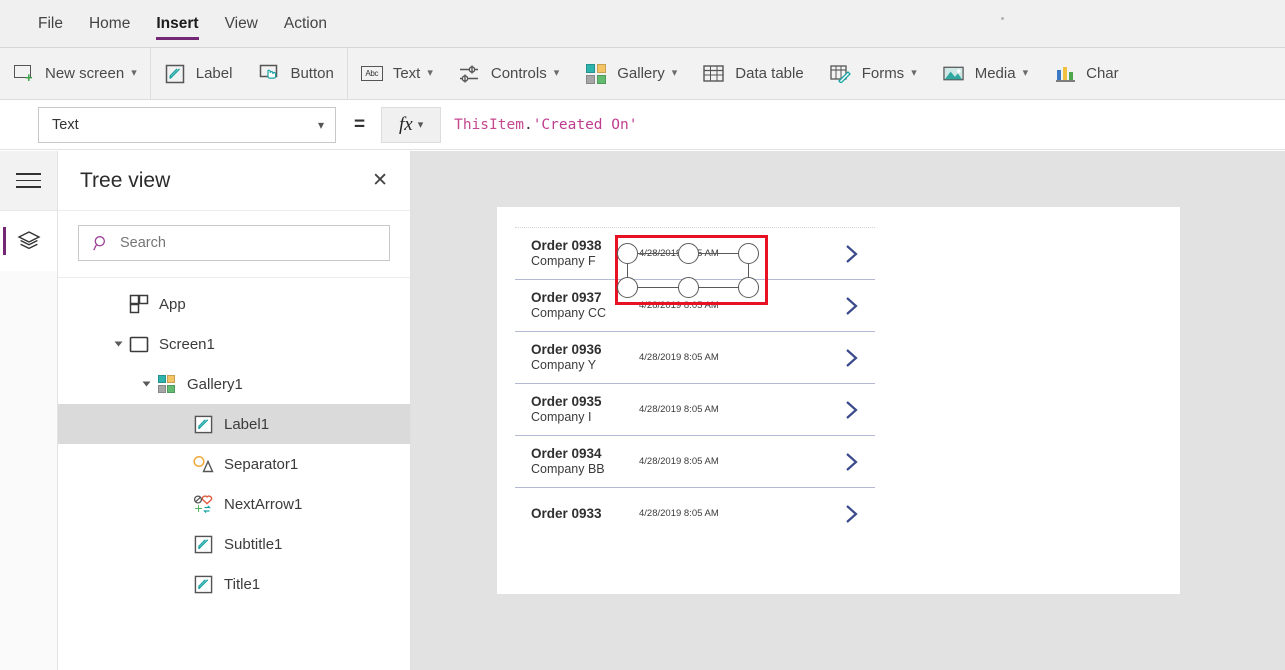 This screenshot has width=1285, height=670. Describe the element at coordinates (695, 513) in the screenshot. I see `gallery-row: Order 0933 4/28/2019 8:05 AM` at that location.